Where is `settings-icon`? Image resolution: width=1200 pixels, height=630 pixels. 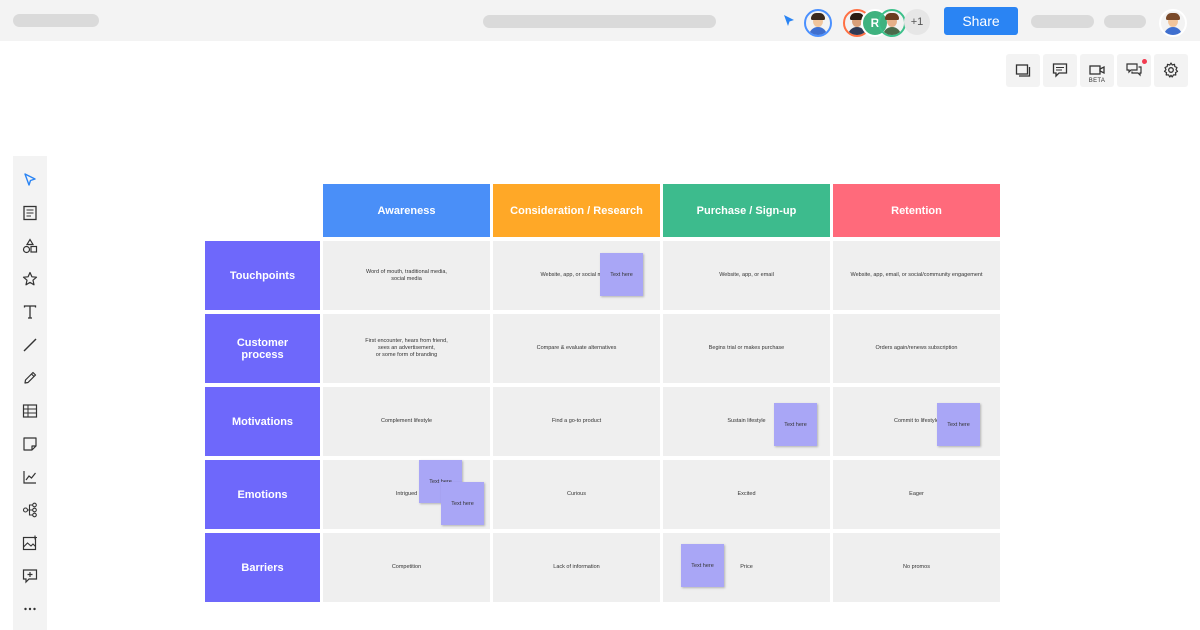 settings-icon is located at coordinates (1171, 70).